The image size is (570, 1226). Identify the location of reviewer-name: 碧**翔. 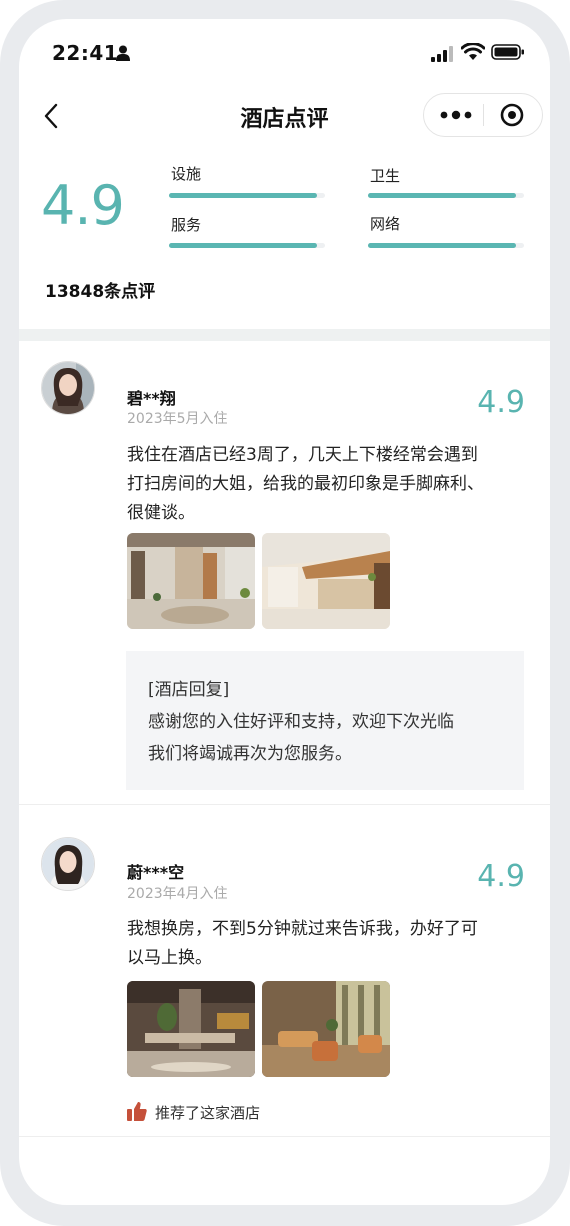
(151, 398).